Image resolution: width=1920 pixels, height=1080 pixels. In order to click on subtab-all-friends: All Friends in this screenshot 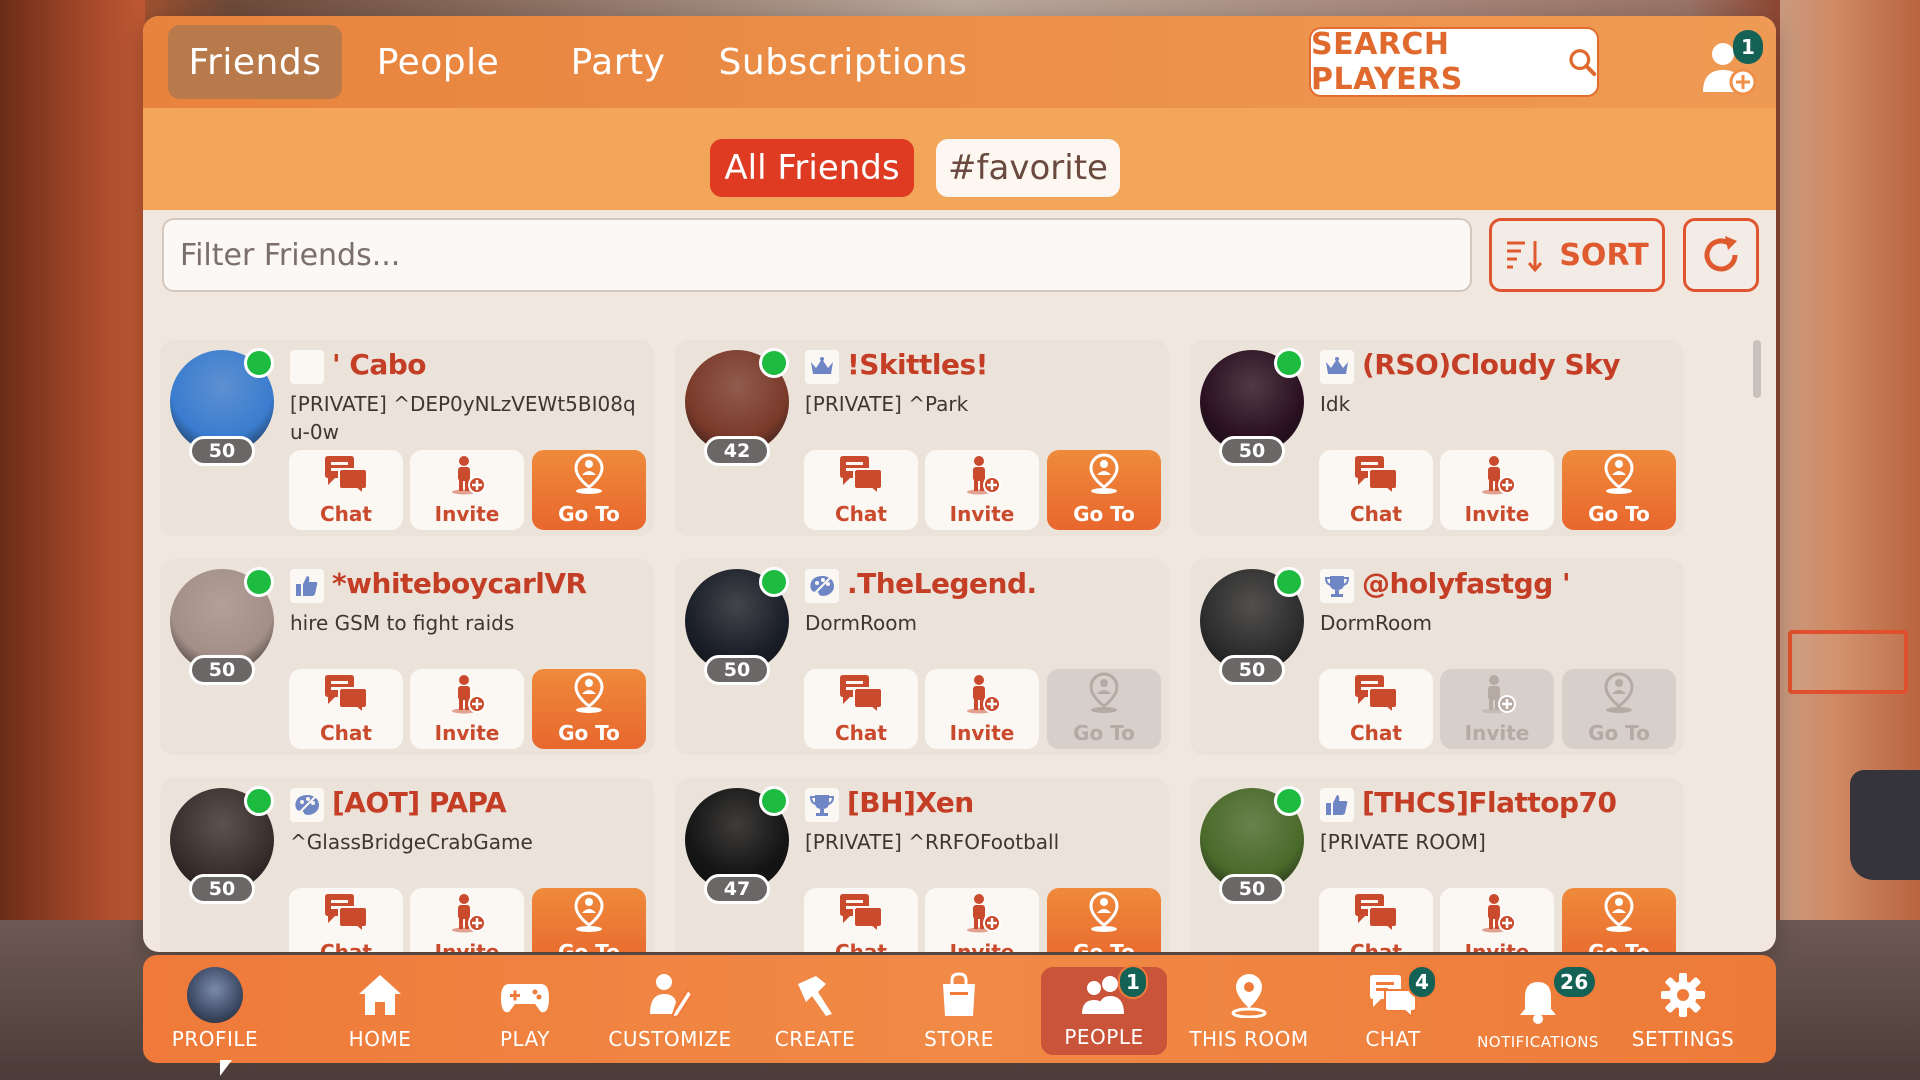, I will do `click(812, 168)`.